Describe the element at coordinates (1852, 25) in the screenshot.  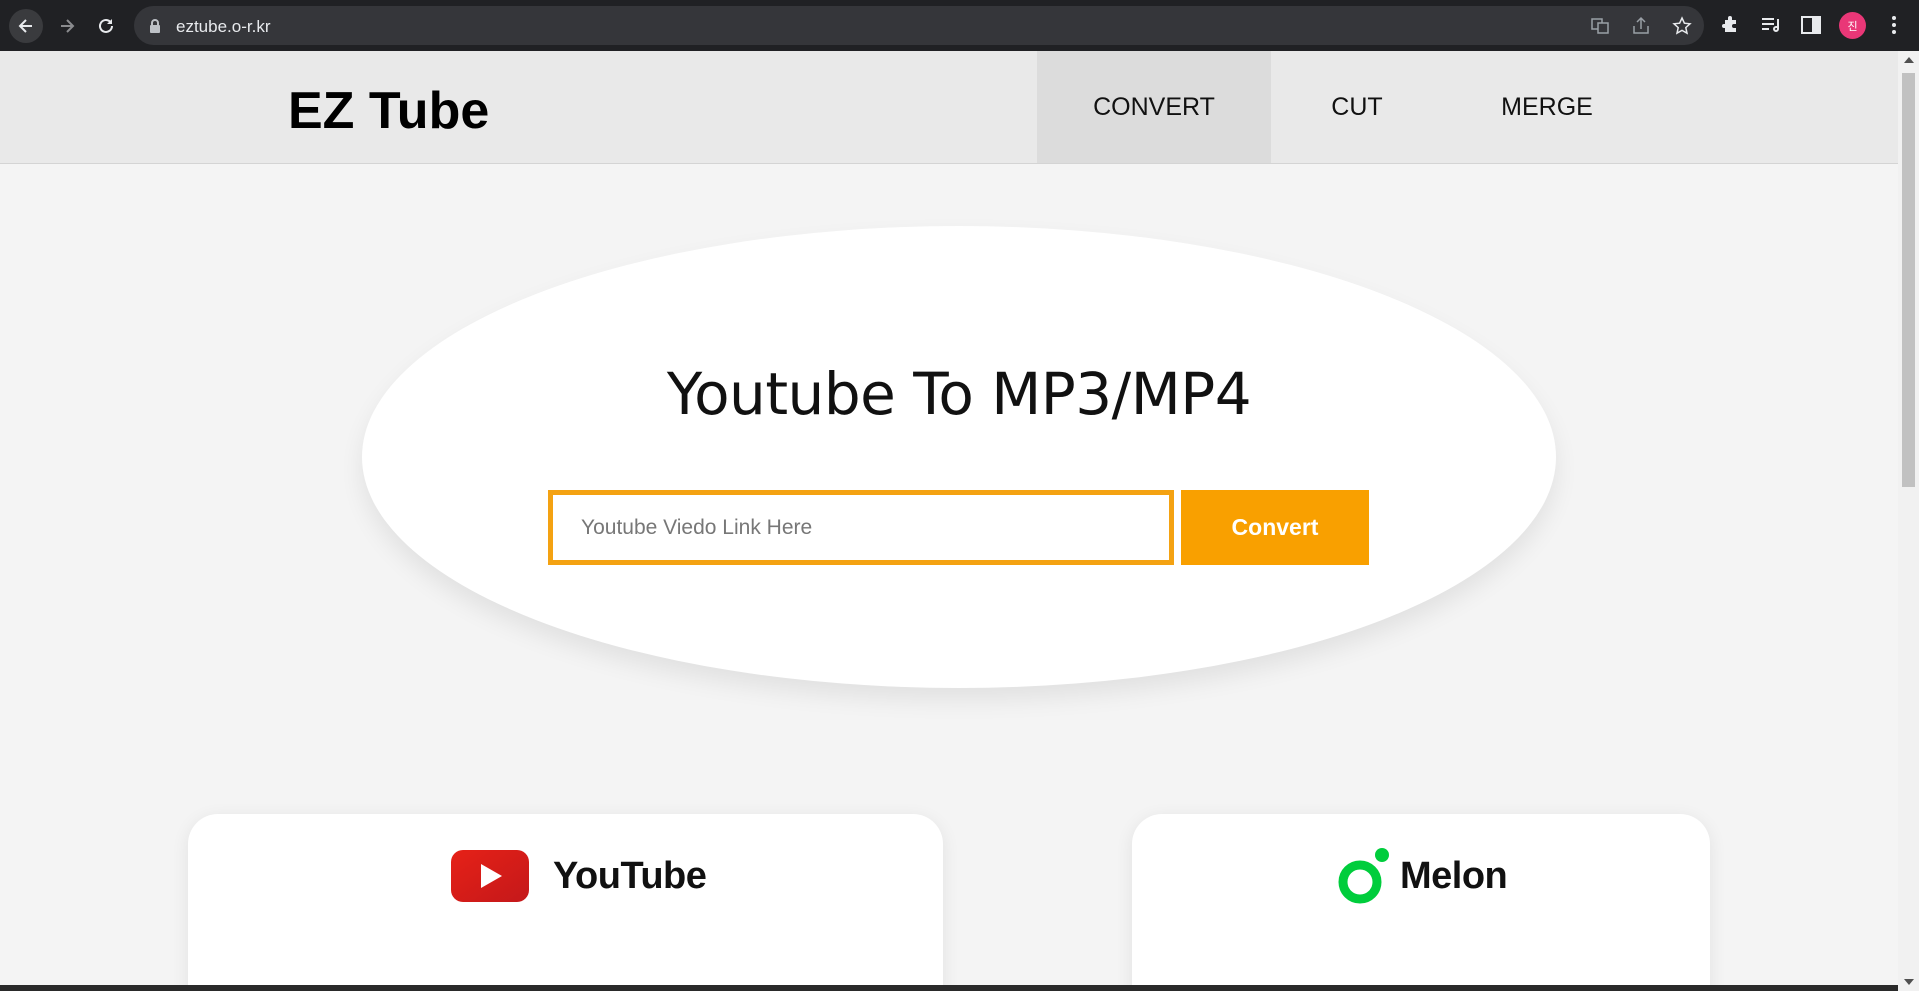
I see `profile-avatar: 진` at that location.